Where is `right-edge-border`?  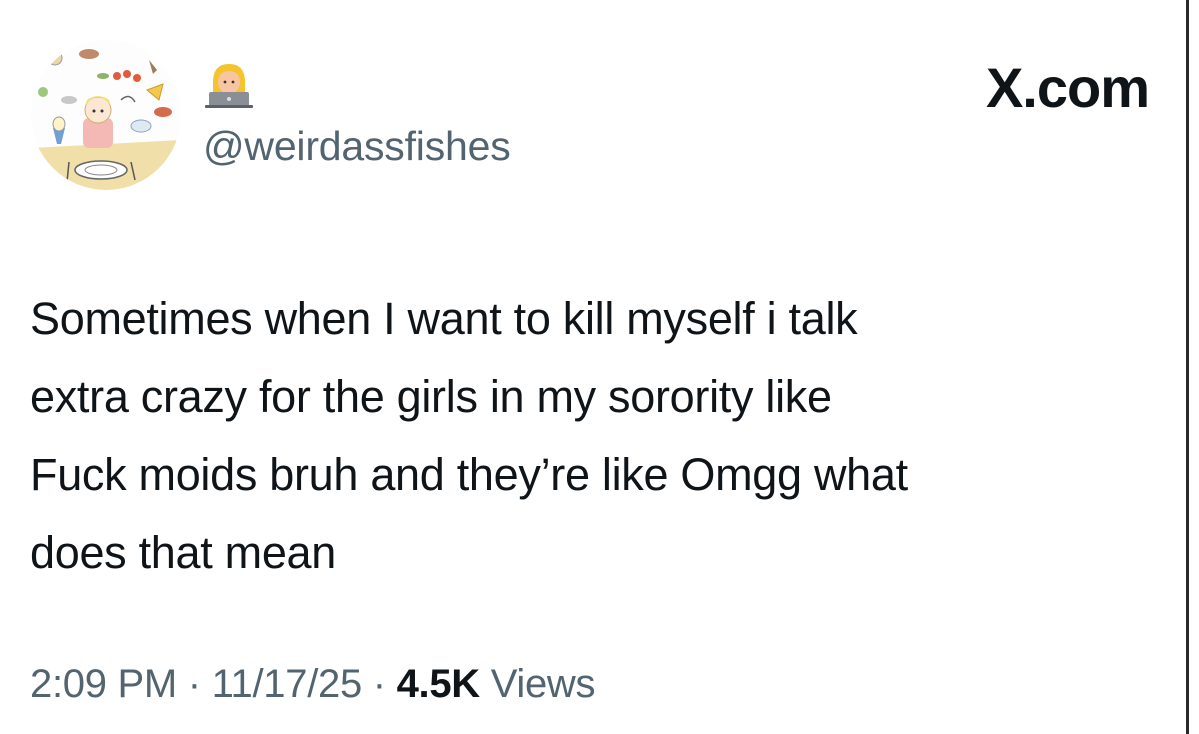
right-edge-border is located at coordinates (1187, 367).